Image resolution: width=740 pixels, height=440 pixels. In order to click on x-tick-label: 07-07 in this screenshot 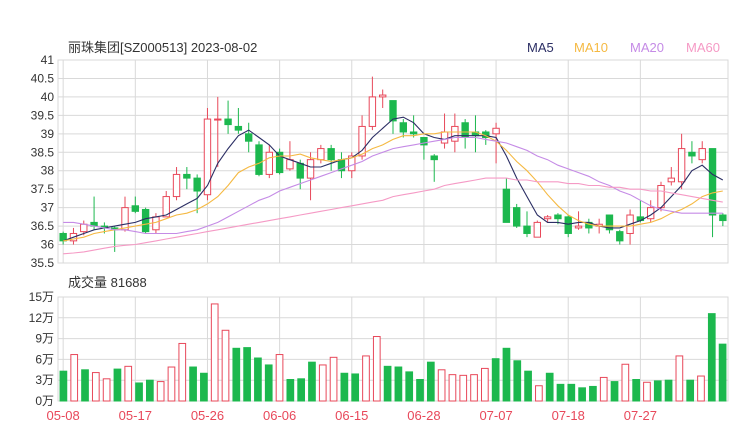, I will do `click(495, 415)`.